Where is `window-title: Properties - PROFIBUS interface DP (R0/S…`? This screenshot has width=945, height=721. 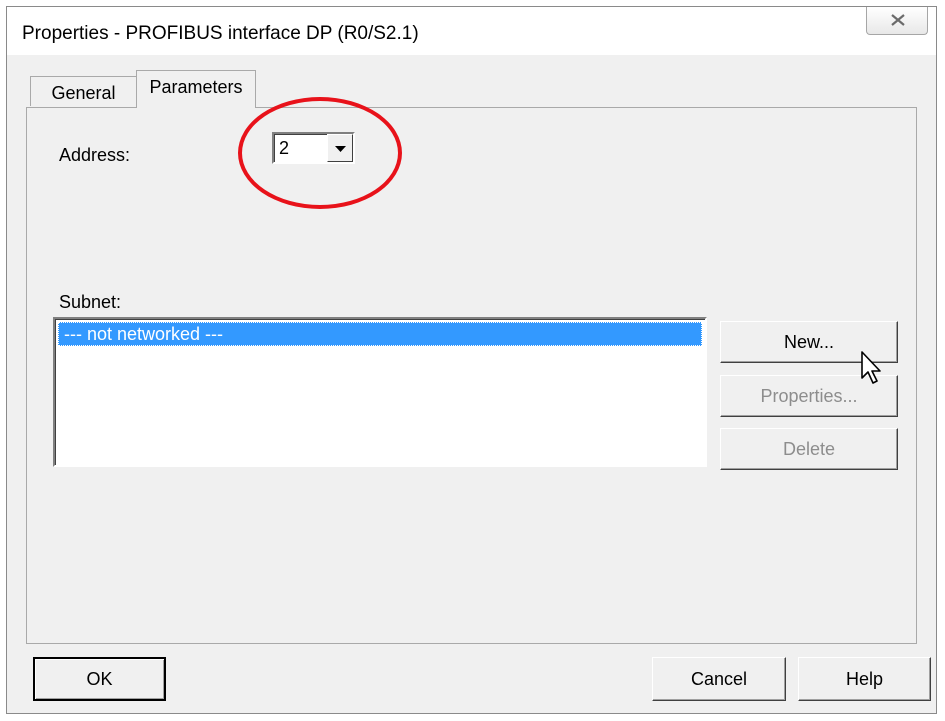
window-title: Properties - PROFIBUS interface DP (R0/S… is located at coordinates (220, 33).